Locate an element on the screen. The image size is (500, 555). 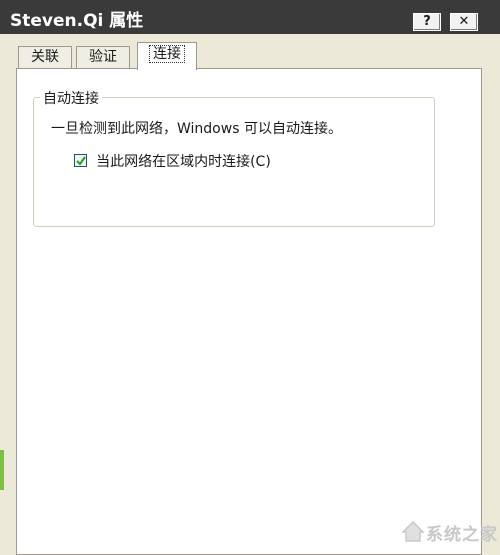
auto-connect-label: 当此网络在区域内时连接(C) is located at coordinates (183, 161).